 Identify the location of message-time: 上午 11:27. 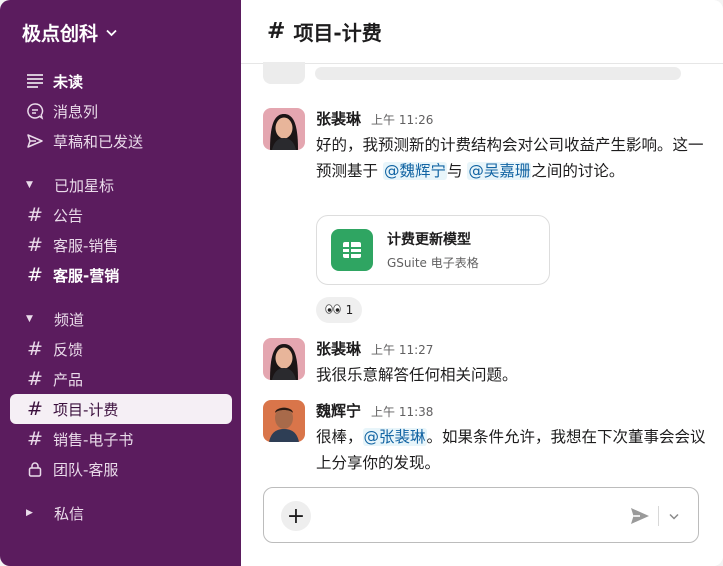
(402, 349).